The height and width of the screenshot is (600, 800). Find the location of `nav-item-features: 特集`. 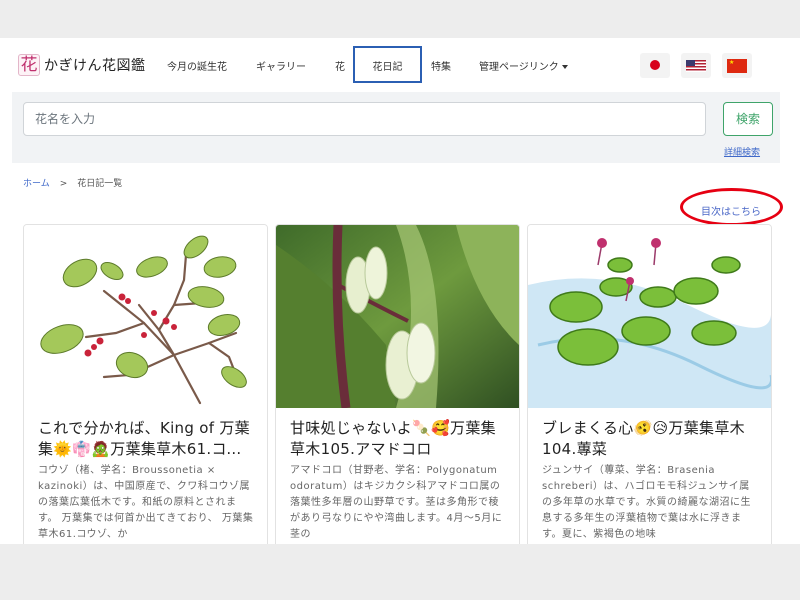

nav-item-features: 特集 is located at coordinates (441, 65).